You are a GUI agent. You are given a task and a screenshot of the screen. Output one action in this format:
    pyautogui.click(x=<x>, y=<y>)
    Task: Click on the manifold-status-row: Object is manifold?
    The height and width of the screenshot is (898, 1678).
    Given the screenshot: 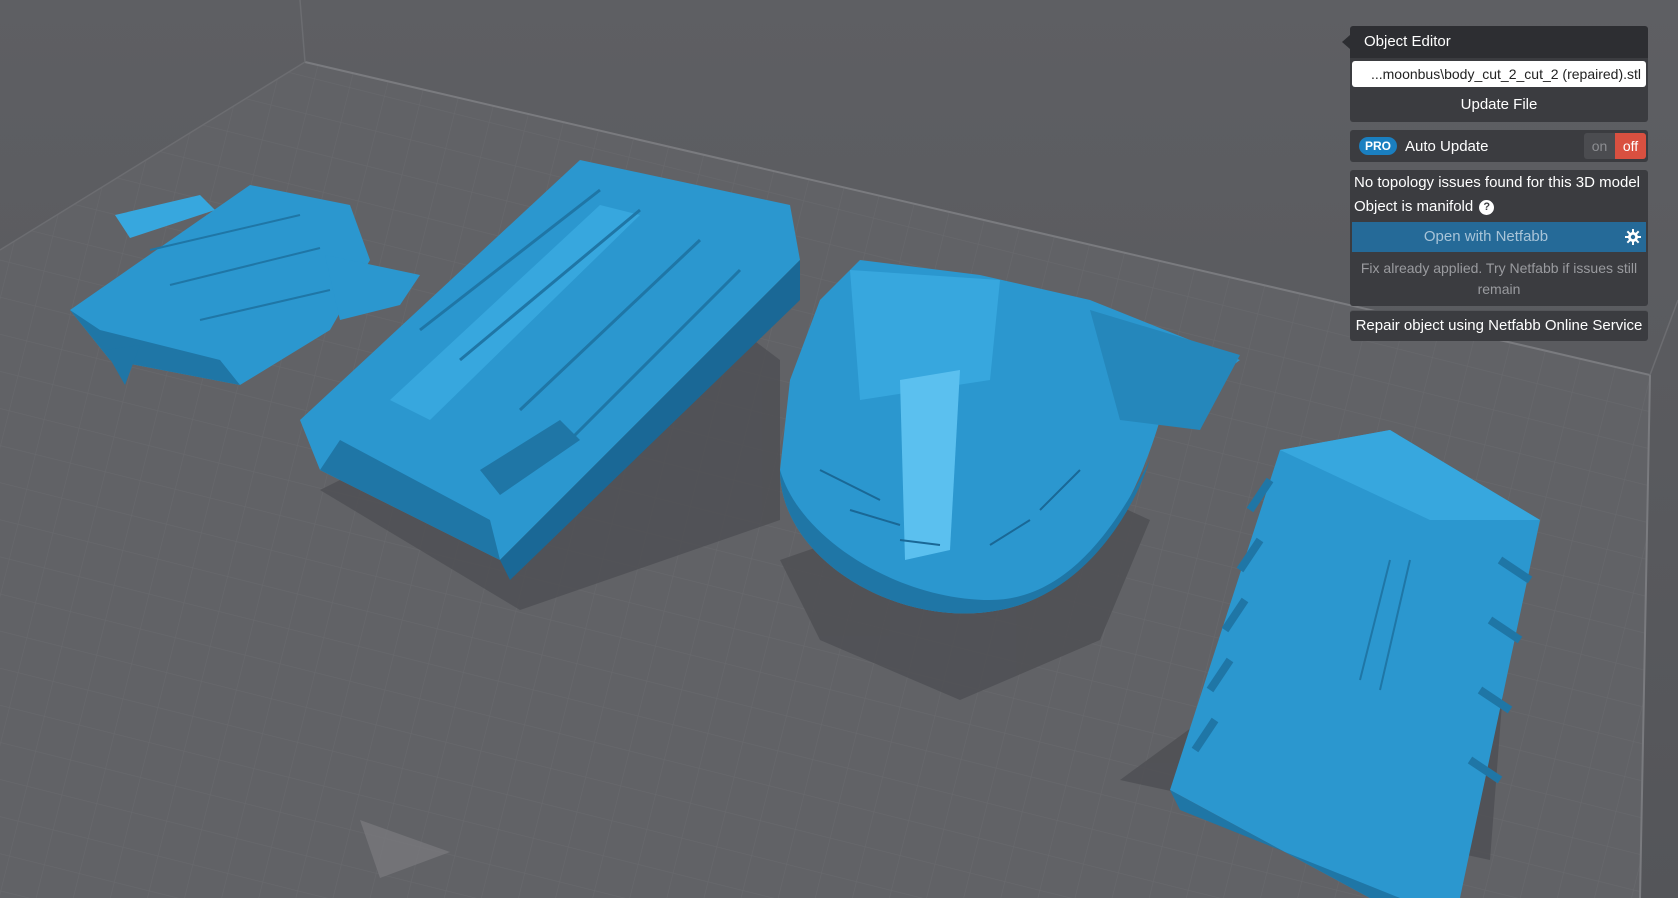 What is the action you would take?
    pyautogui.click(x=1499, y=206)
    